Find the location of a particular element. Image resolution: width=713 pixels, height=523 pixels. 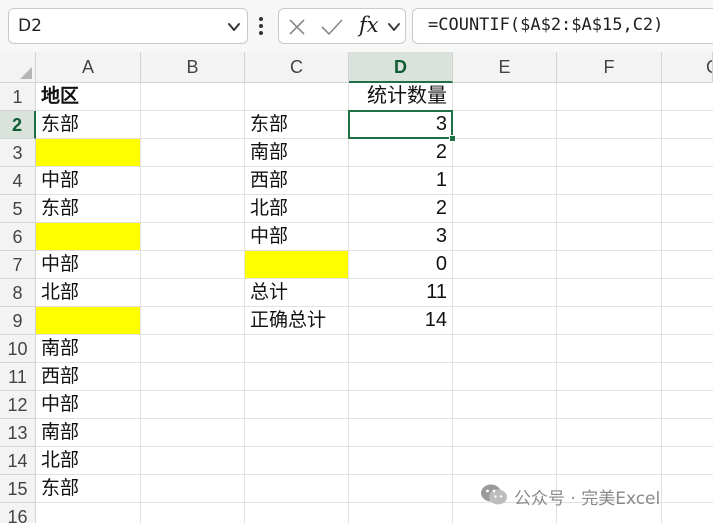

cell-g5 is located at coordinates (687, 209).